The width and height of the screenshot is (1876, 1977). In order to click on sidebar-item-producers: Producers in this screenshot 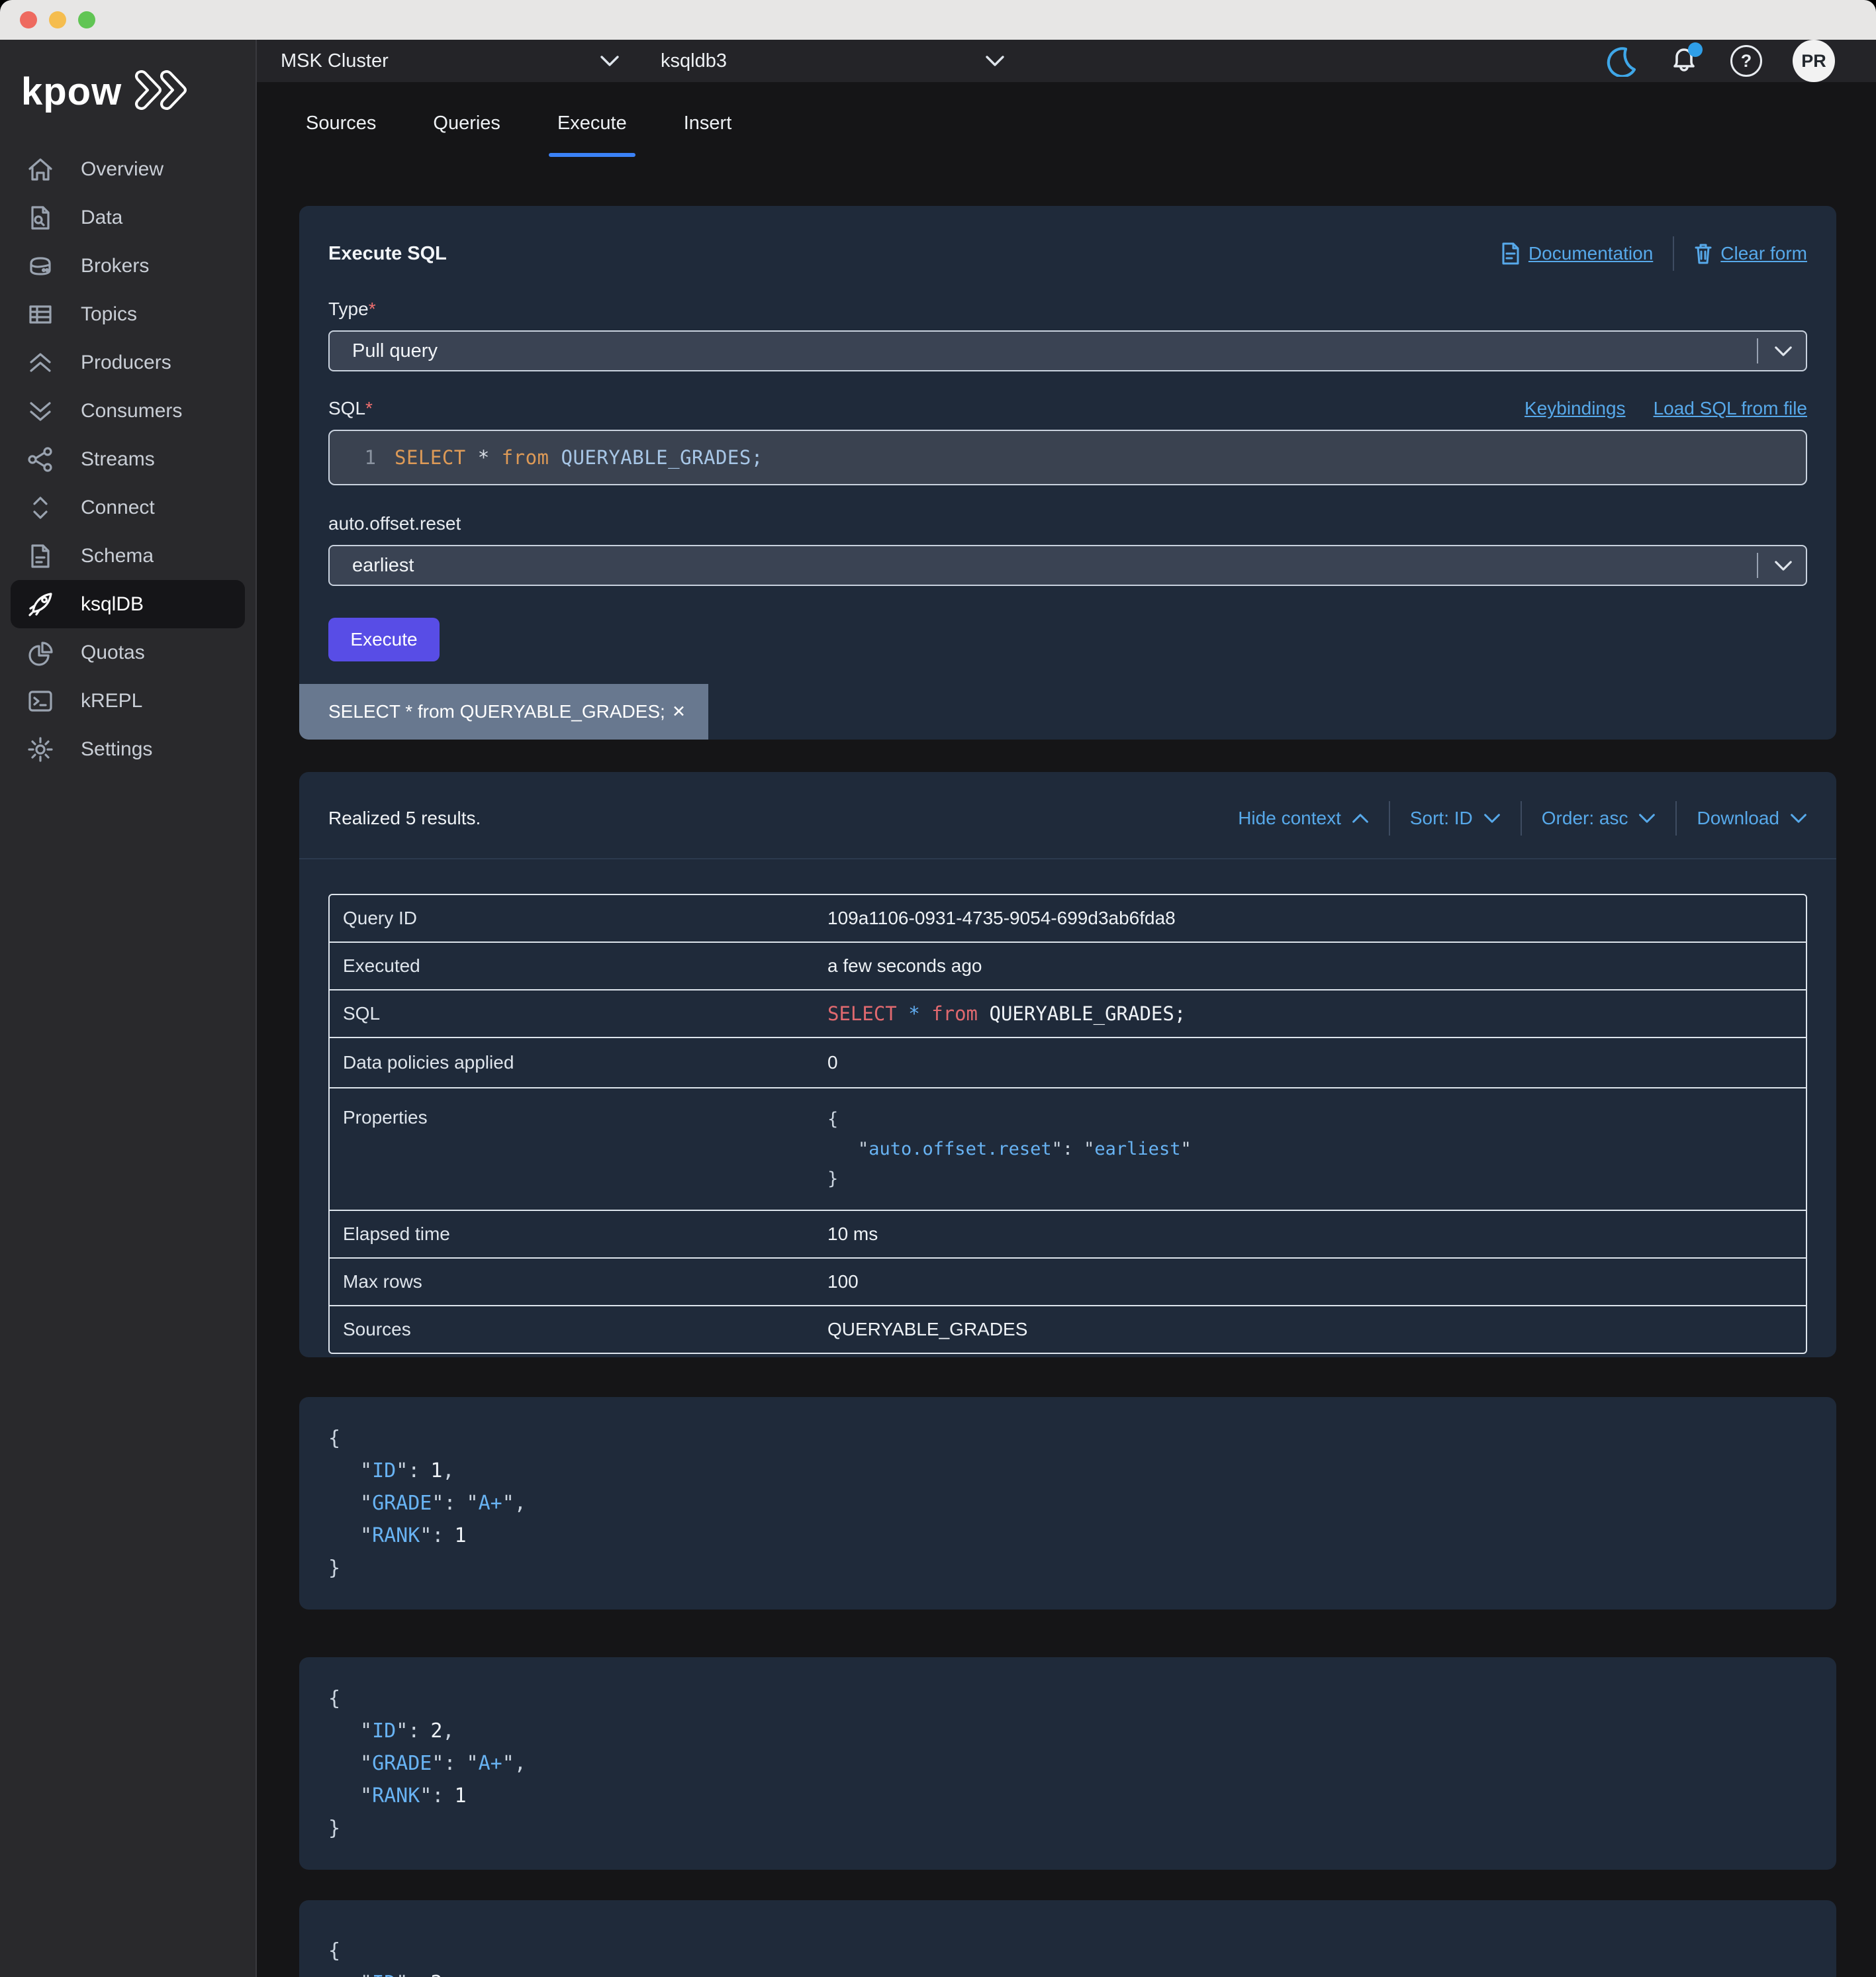, I will do `click(128, 362)`.